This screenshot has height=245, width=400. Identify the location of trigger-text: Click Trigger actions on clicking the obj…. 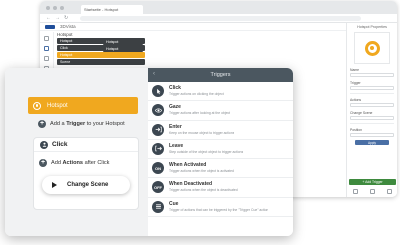
(196, 90).